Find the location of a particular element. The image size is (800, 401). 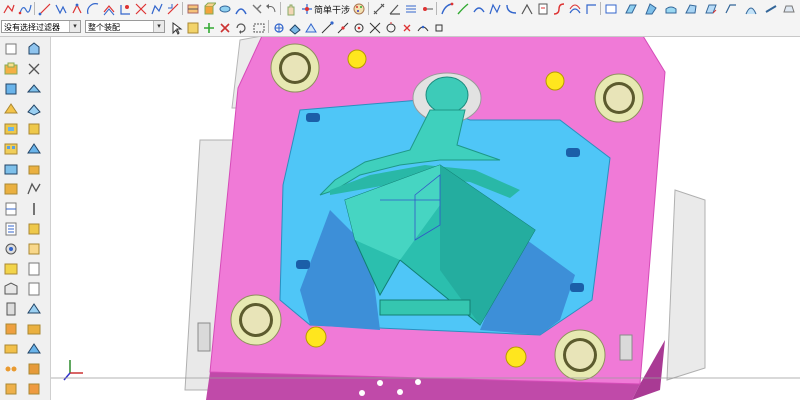

bom-icon is located at coordinates (34, 249).